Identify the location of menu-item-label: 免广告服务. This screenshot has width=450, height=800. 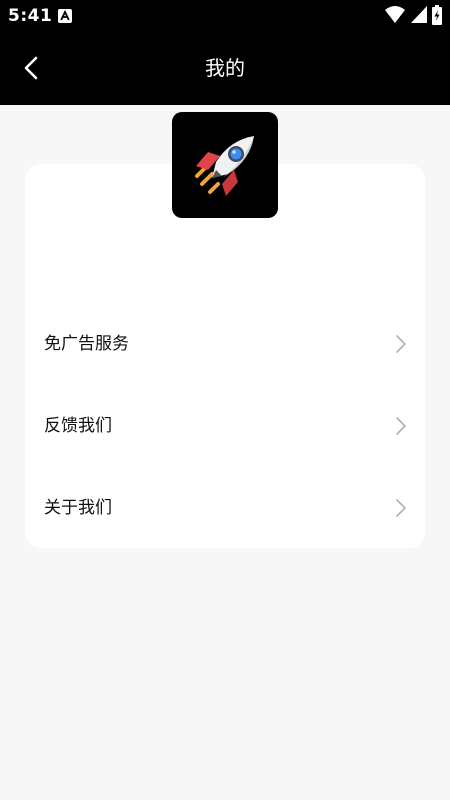
(86, 344).